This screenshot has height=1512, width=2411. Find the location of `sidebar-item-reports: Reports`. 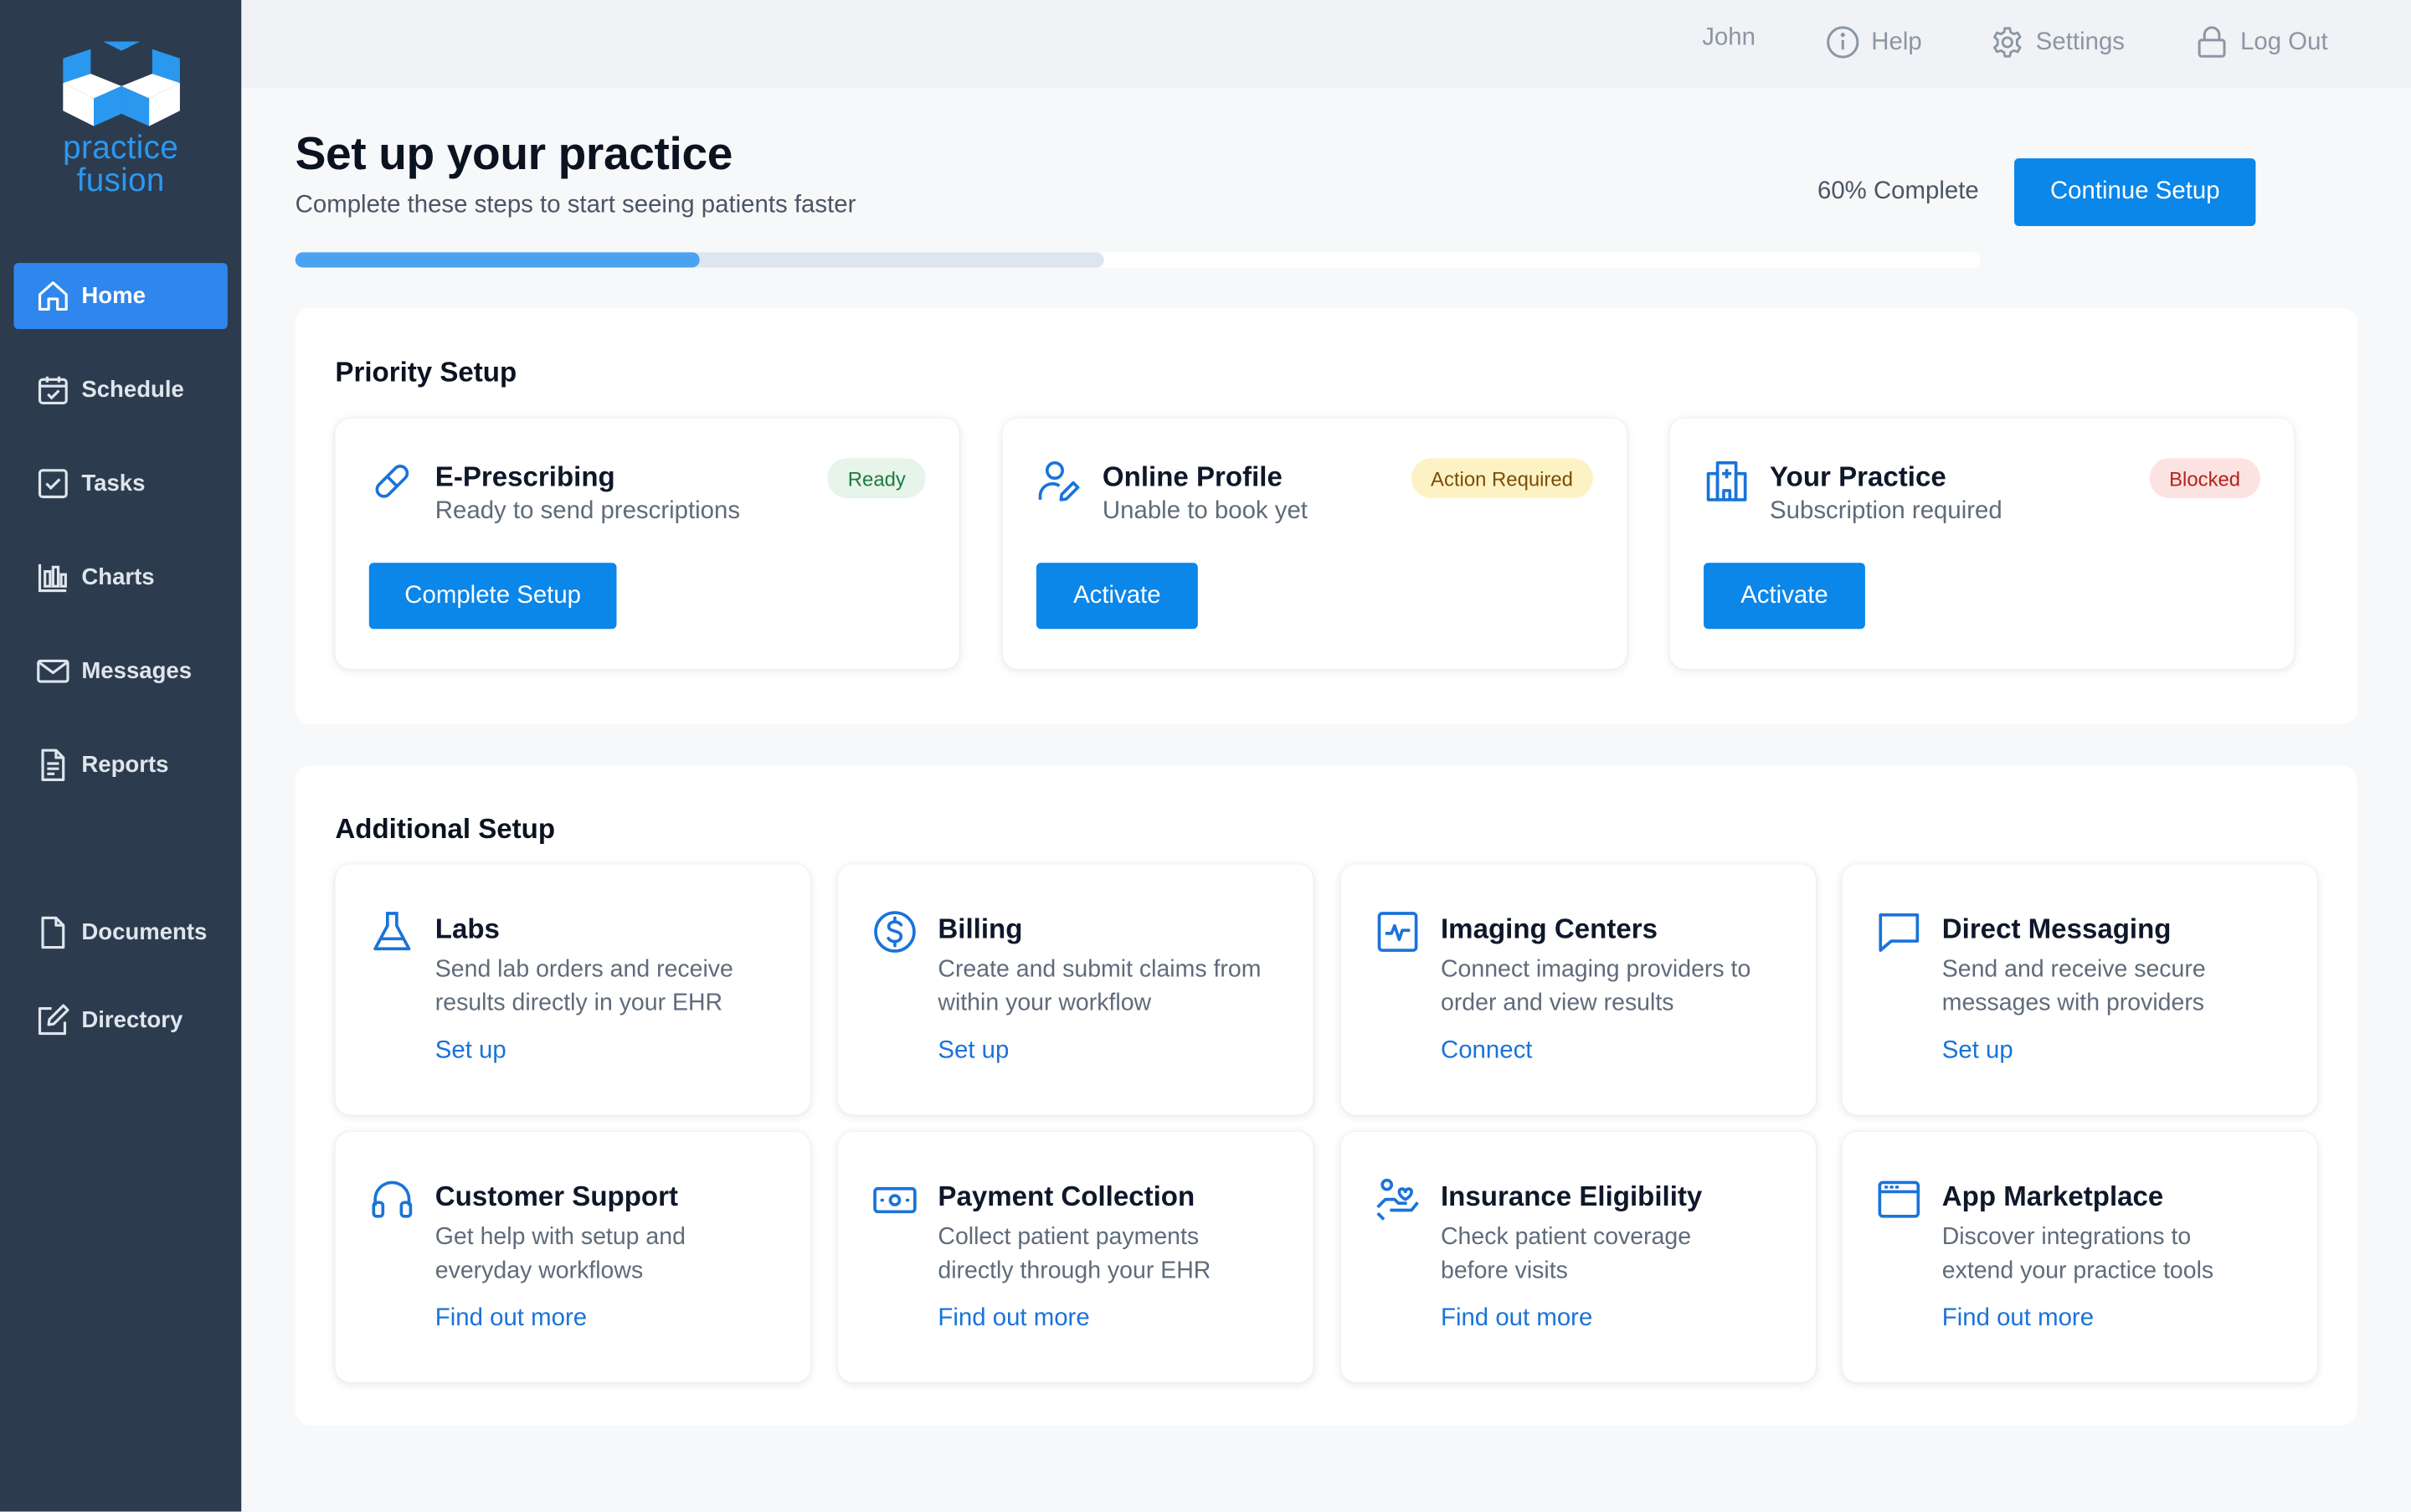

sidebar-item-reports: Reports is located at coordinates (121, 765).